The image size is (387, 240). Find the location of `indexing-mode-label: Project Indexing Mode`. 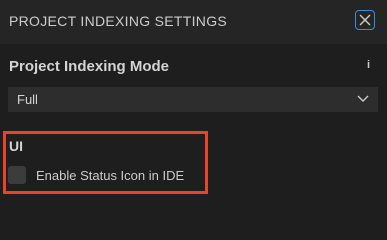

indexing-mode-label: Project Indexing Mode is located at coordinates (89, 66).